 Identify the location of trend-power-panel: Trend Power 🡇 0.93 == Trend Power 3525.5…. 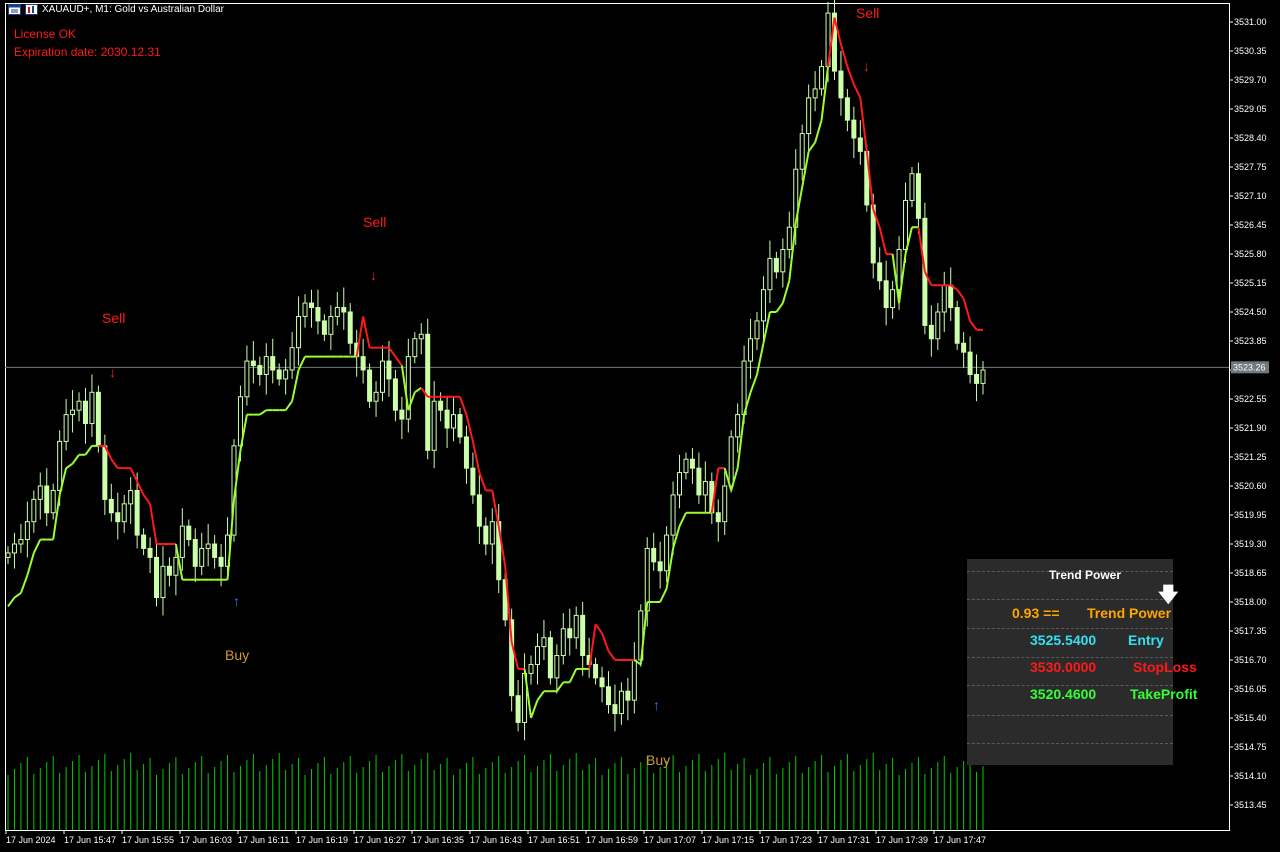
(1082, 662).